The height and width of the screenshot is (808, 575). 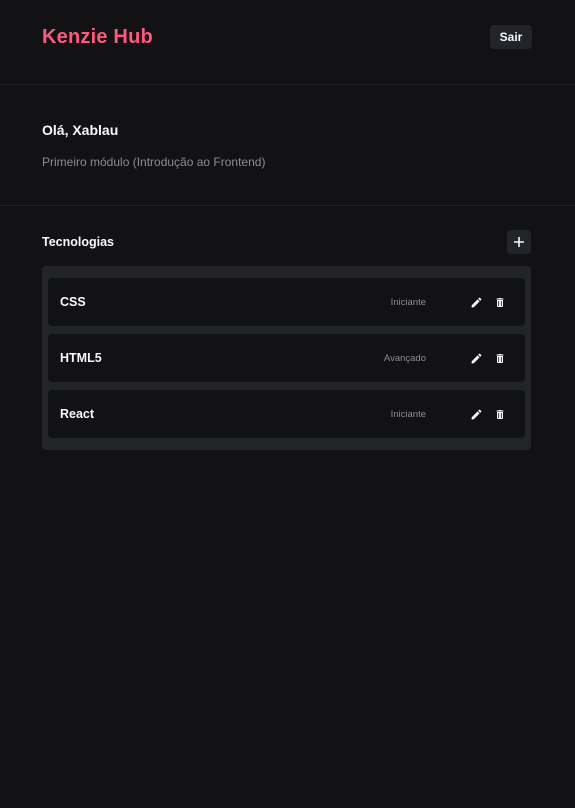 I want to click on technologies-header: Tecnologias, so click(x=286, y=242).